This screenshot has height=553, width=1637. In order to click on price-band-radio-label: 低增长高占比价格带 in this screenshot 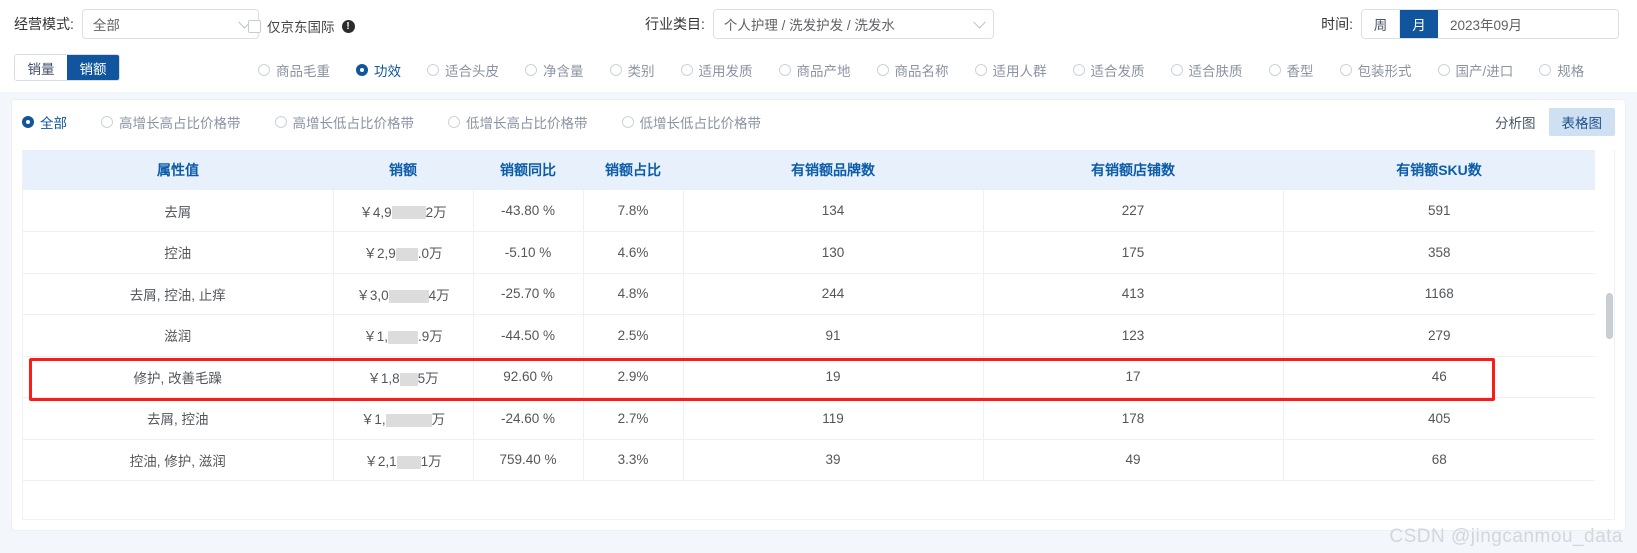, I will do `click(527, 123)`.